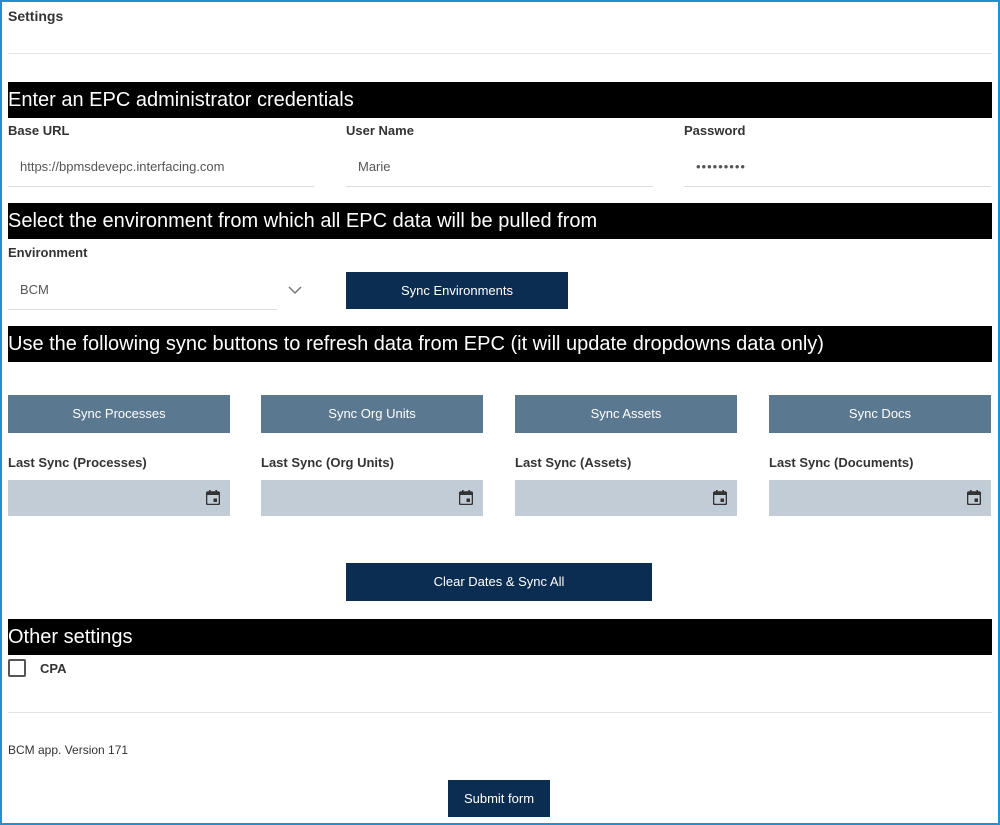 The image size is (1000, 825). I want to click on user-name-label: User Name, so click(380, 130).